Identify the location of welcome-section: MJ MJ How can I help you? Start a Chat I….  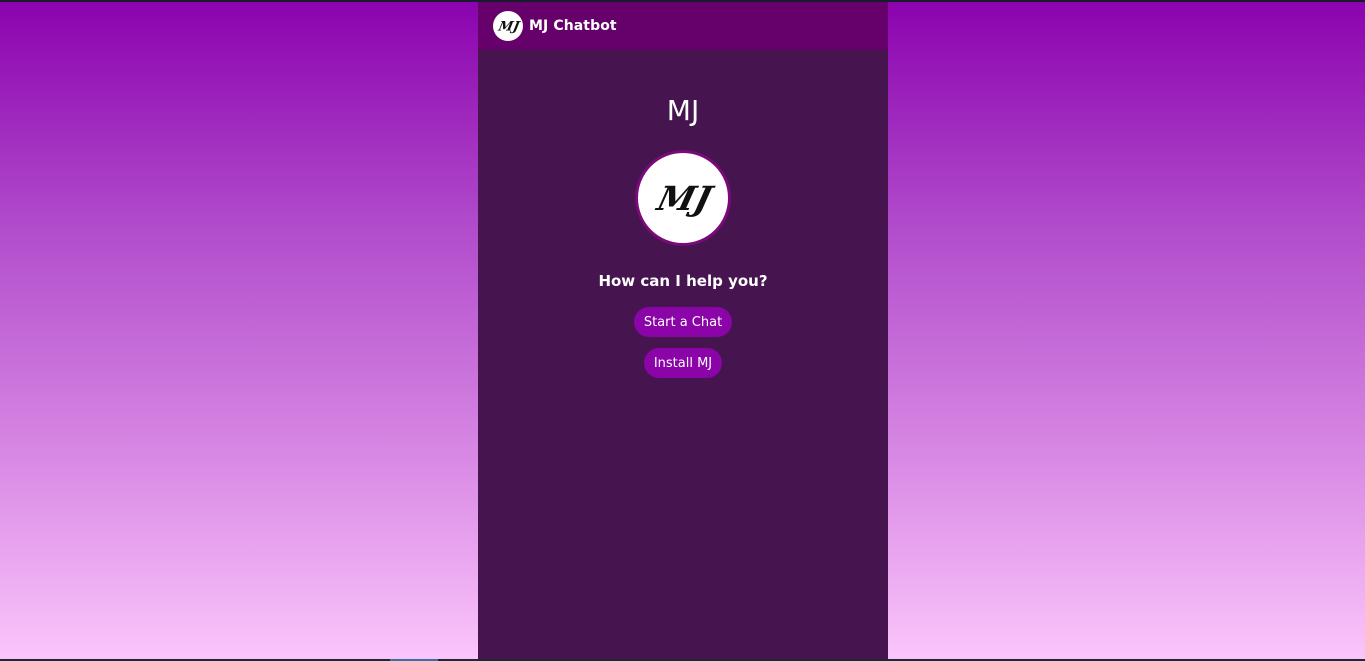
(683, 214).